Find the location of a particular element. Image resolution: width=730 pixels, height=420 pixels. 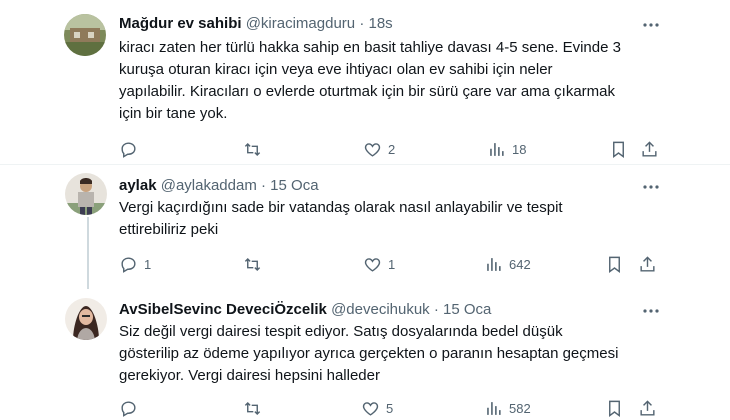

tweet-header: aylak @aylakaddam · 15 Oca is located at coordinates (219, 186).